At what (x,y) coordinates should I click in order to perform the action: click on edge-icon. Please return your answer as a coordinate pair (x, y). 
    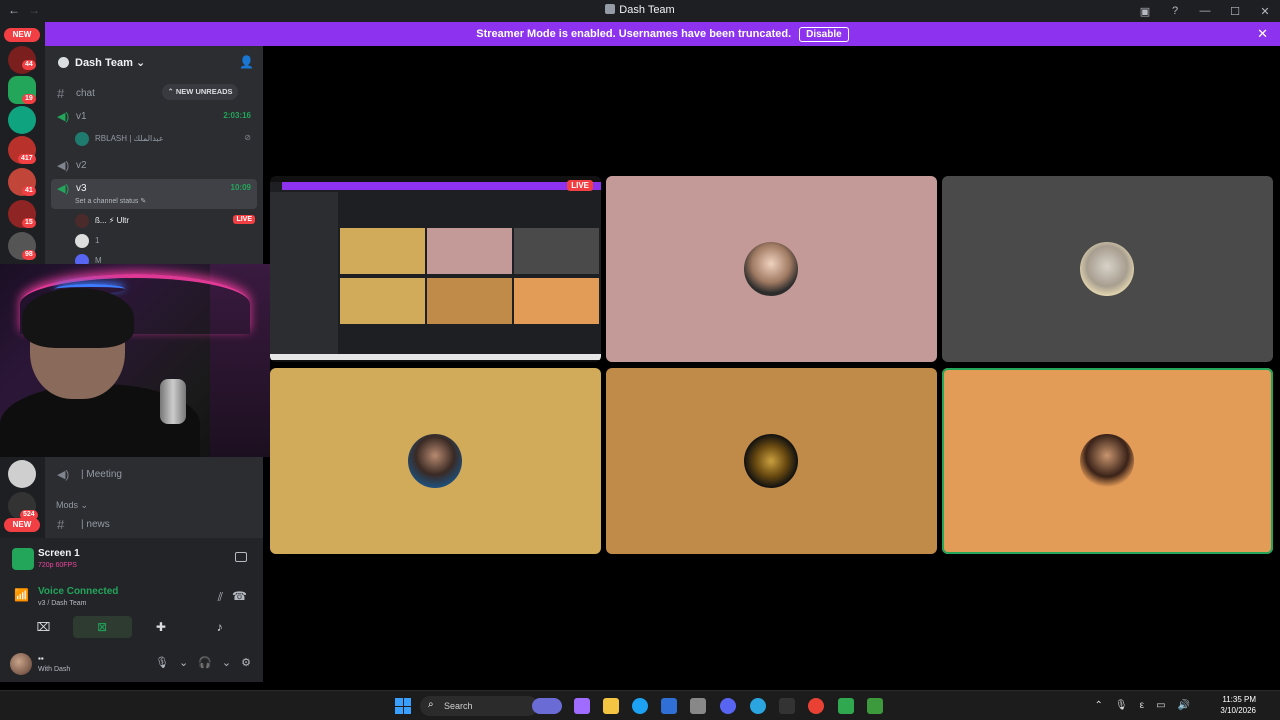
    Looking at the image, I should click on (640, 706).